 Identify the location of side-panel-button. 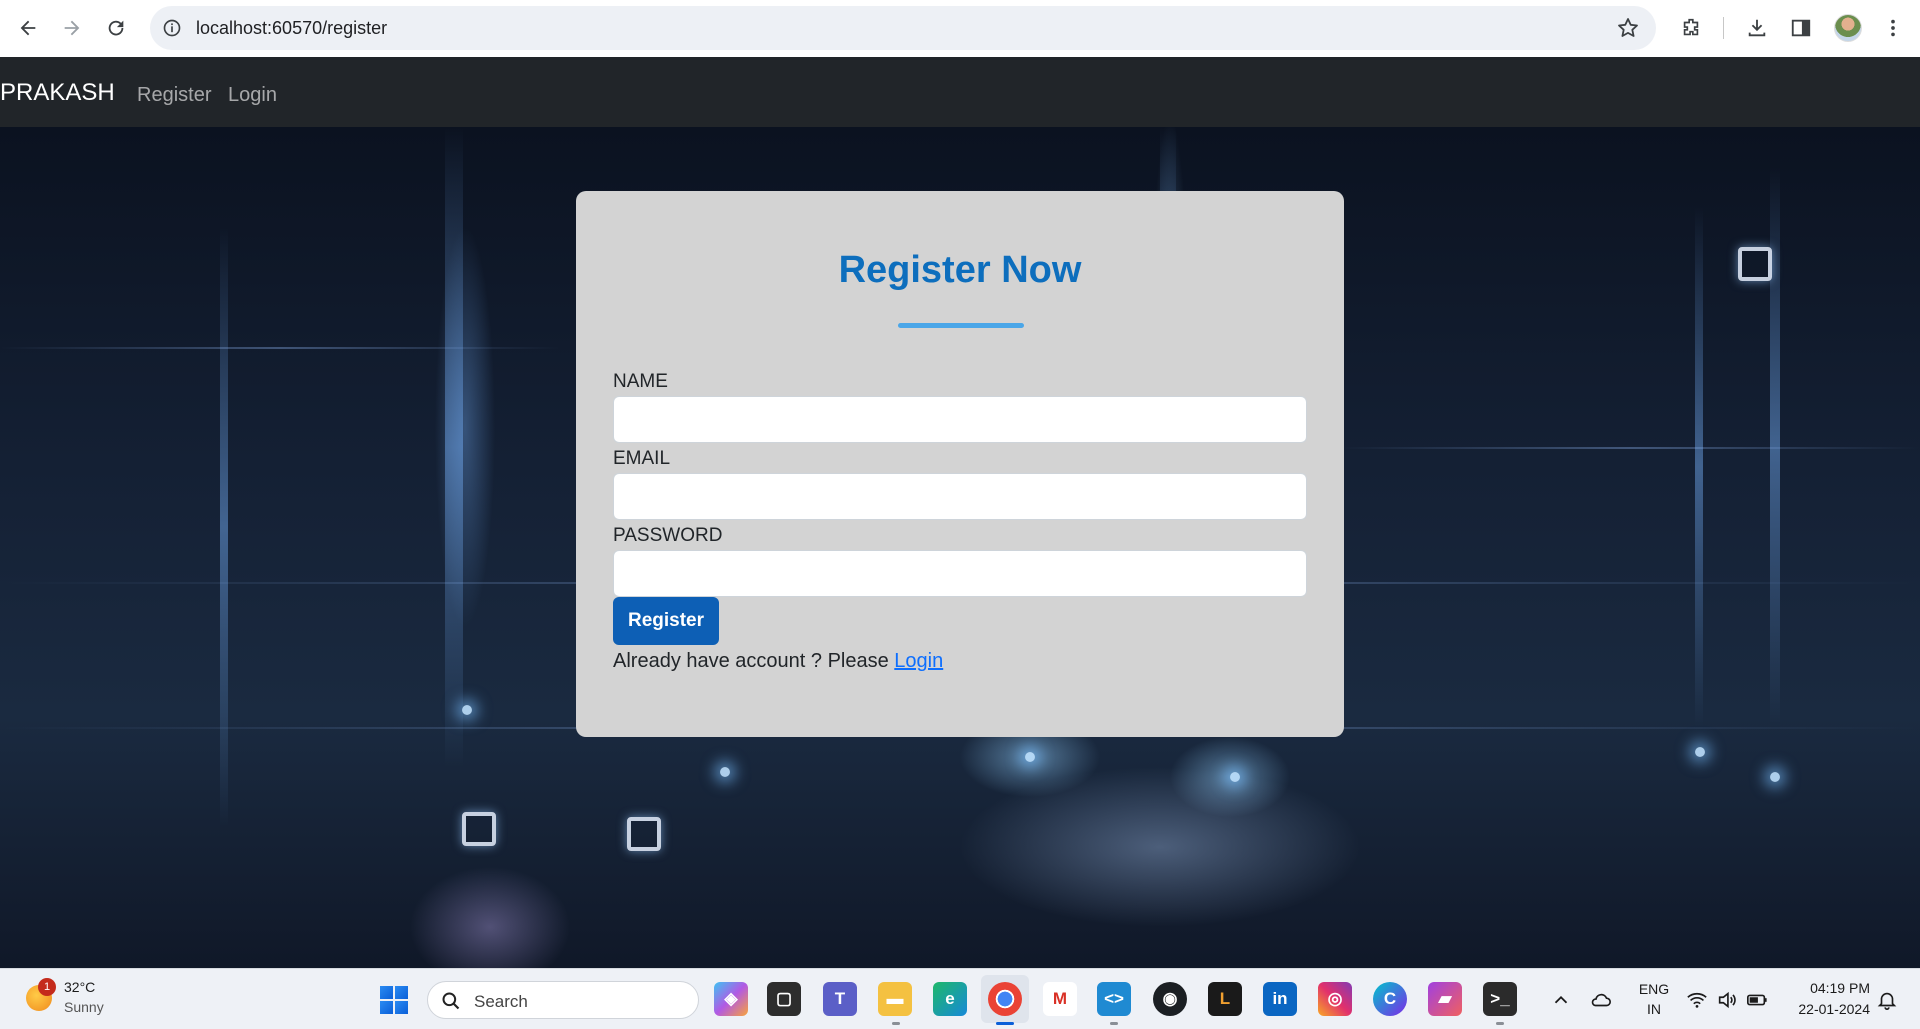
(1801, 28).